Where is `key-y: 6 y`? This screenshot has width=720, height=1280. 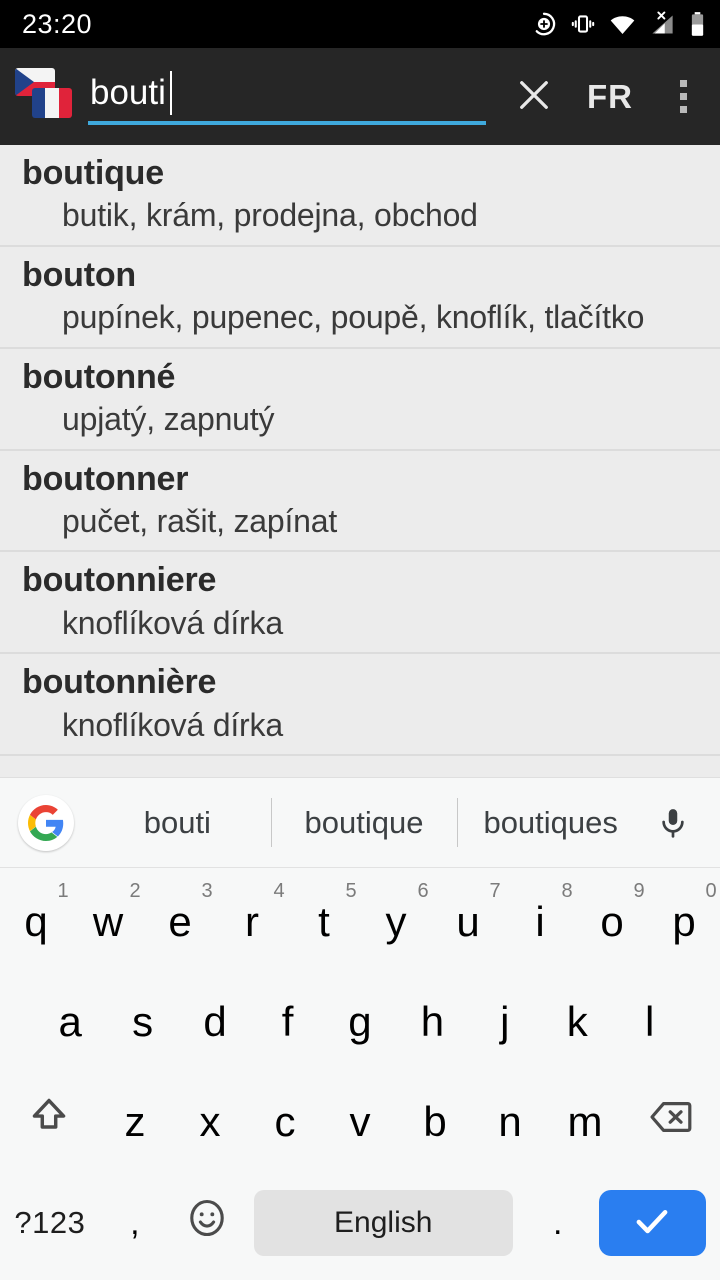
key-y: 6 y is located at coordinates (396, 922).